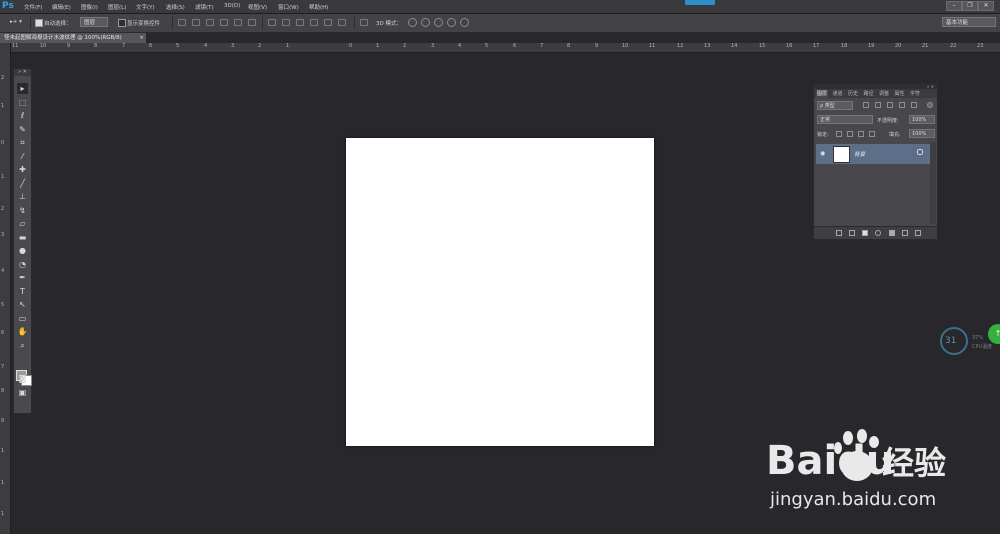  What do you see at coordinates (425, 22) in the screenshot?
I see `3d-roll-icon` at bounding box center [425, 22].